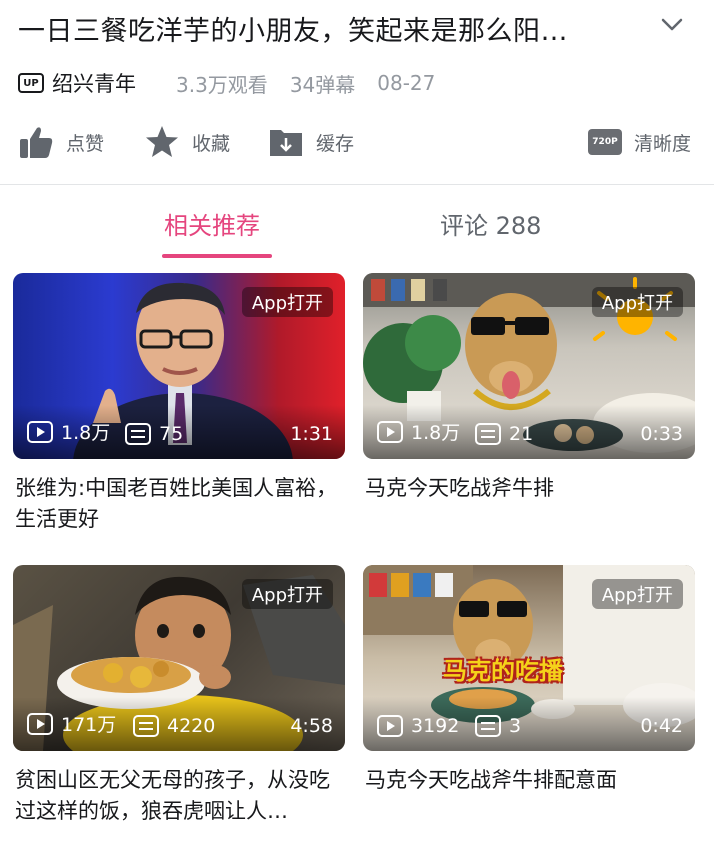 This screenshot has height=843, width=714. I want to click on thumbnail-overlay-text: 马克的吃播, so click(503, 671).